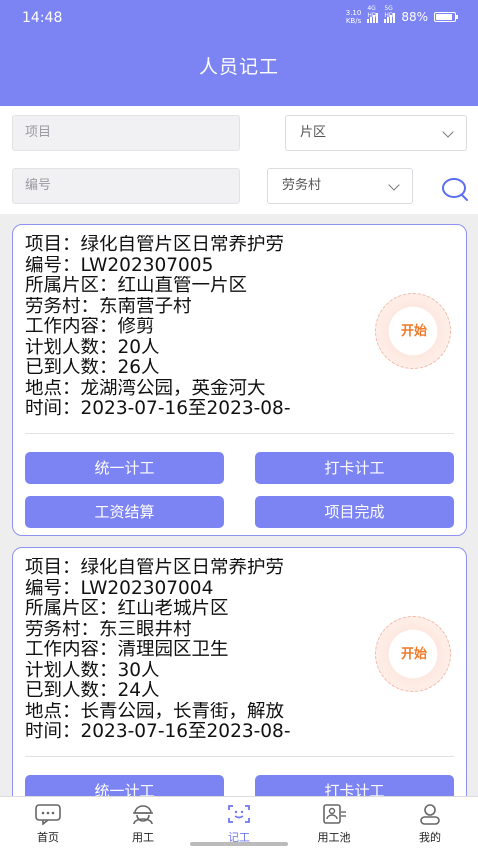 The image size is (478, 850). What do you see at coordinates (430, 814) in the screenshot?
I see `user-icon` at bounding box center [430, 814].